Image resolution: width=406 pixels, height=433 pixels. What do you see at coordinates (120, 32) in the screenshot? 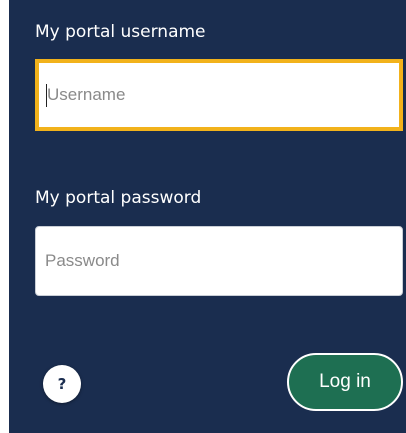
I see `username-label: My portal username` at bounding box center [120, 32].